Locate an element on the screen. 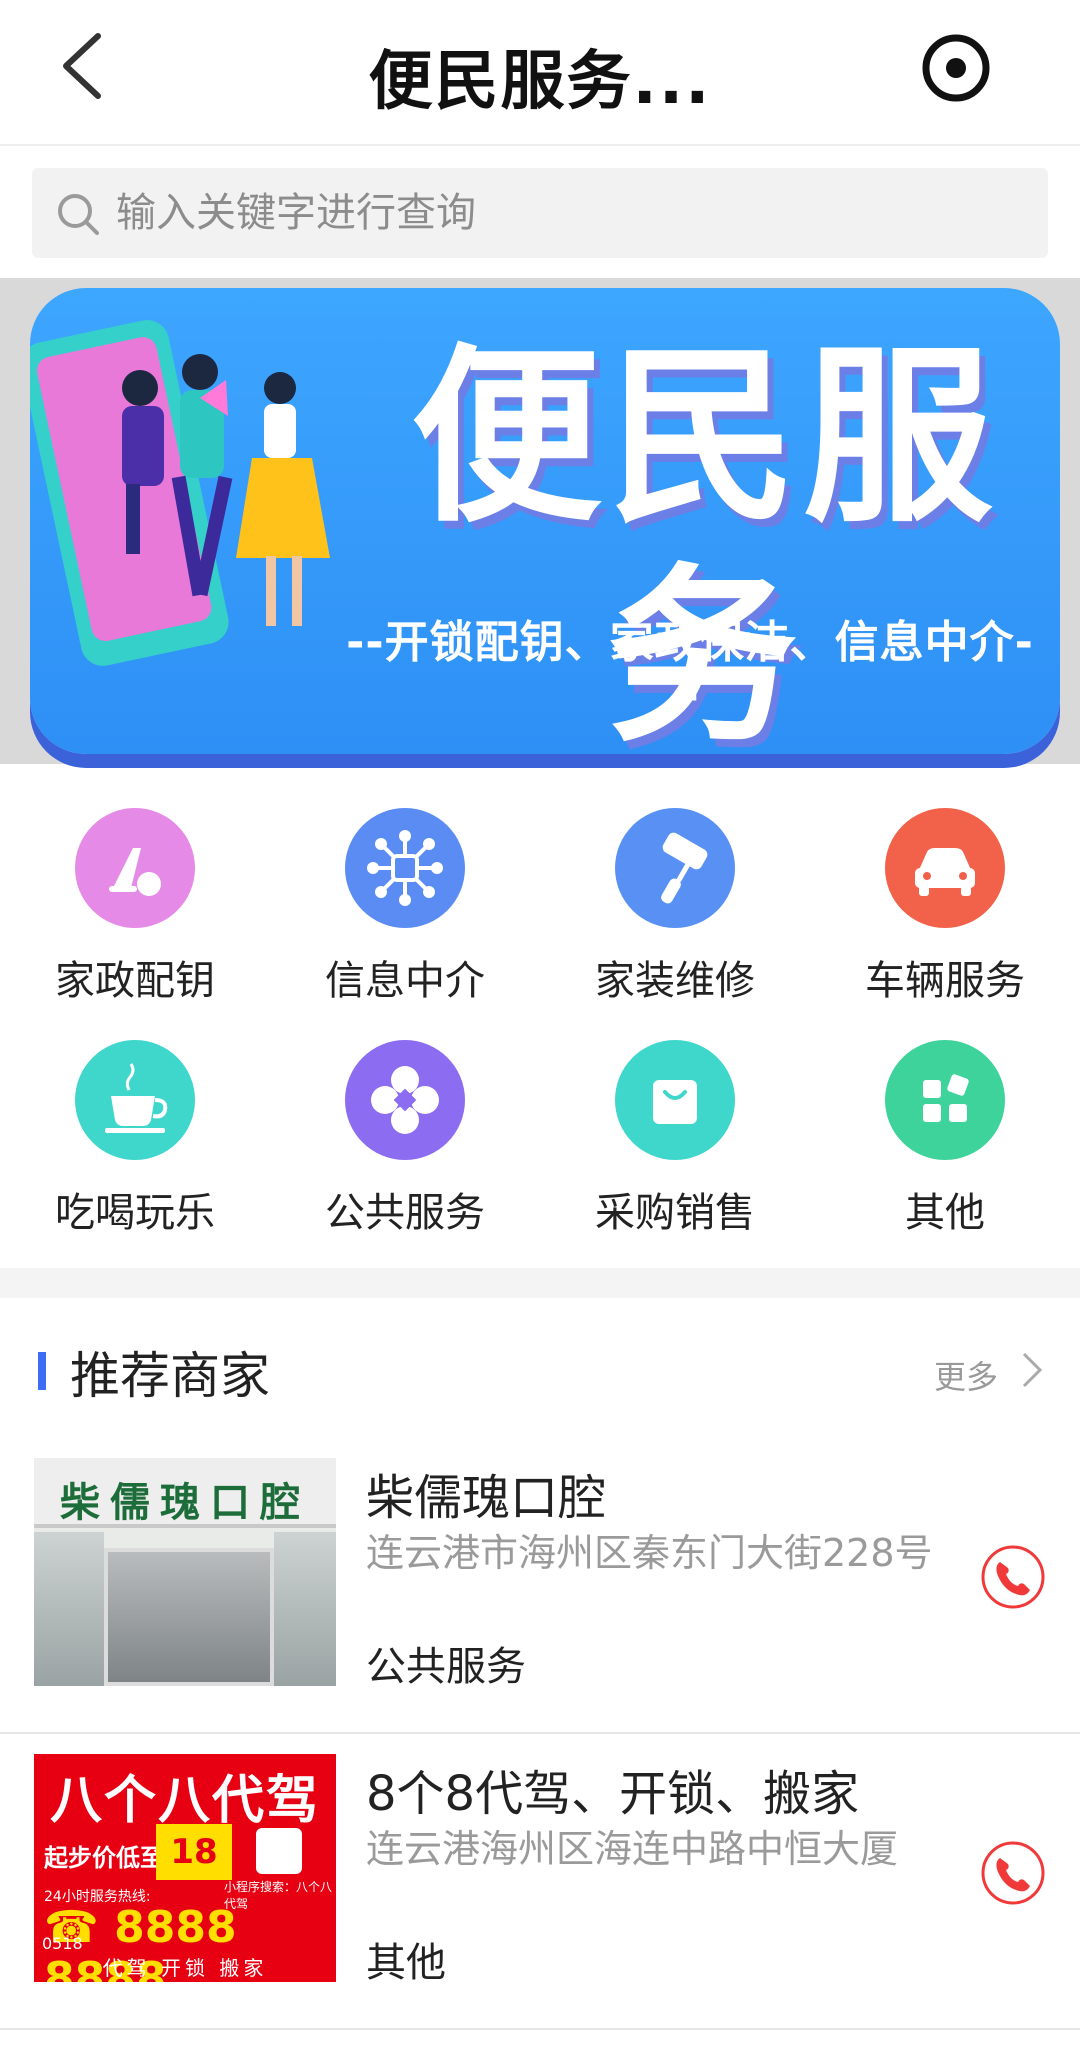 The image size is (1080, 2051). section-divider is located at coordinates (540, 1283).